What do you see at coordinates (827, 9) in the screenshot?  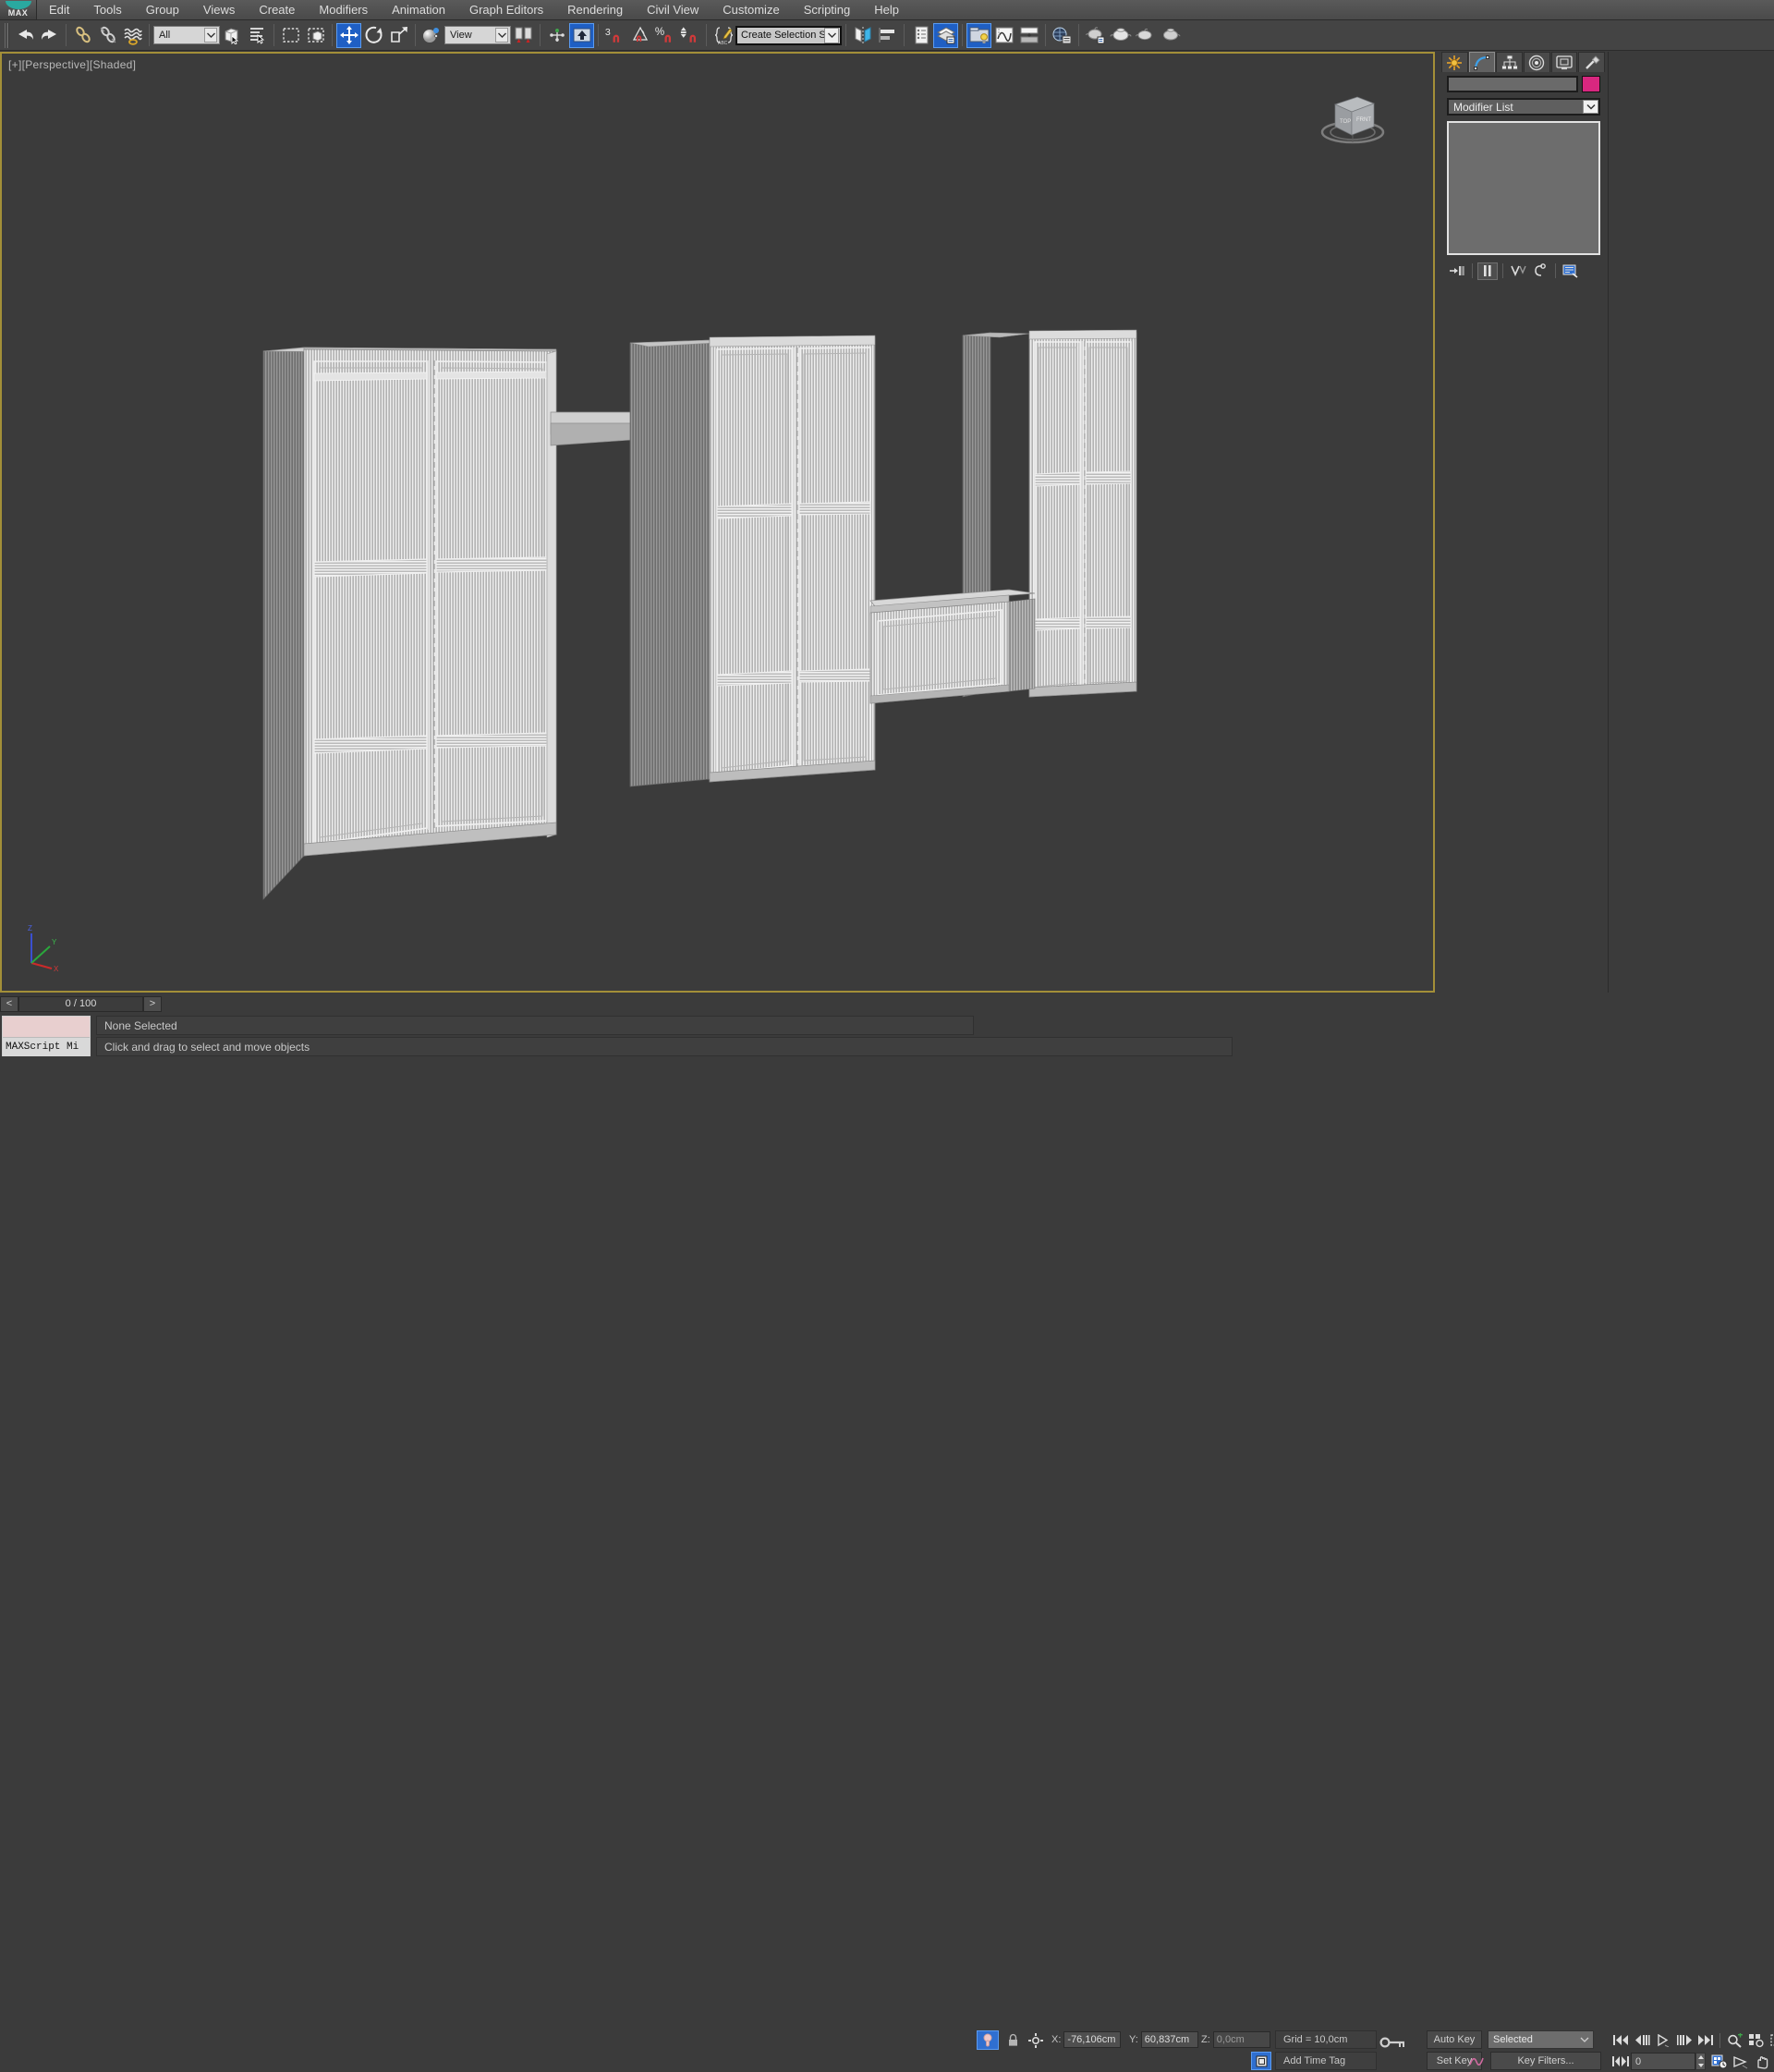 I see `menu-scripting: Scripting` at bounding box center [827, 9].